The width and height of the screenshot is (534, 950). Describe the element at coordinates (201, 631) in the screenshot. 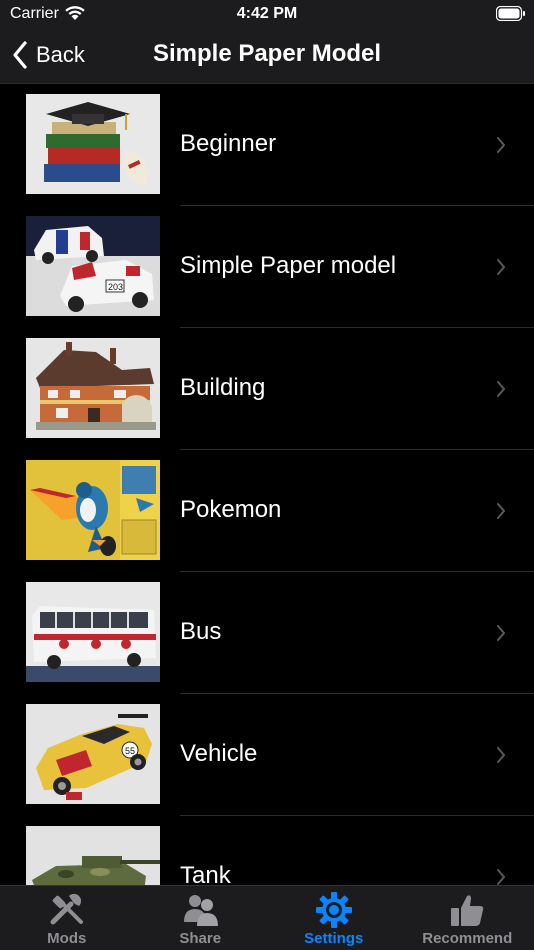

I see `list-item-label: Bus` at that location.